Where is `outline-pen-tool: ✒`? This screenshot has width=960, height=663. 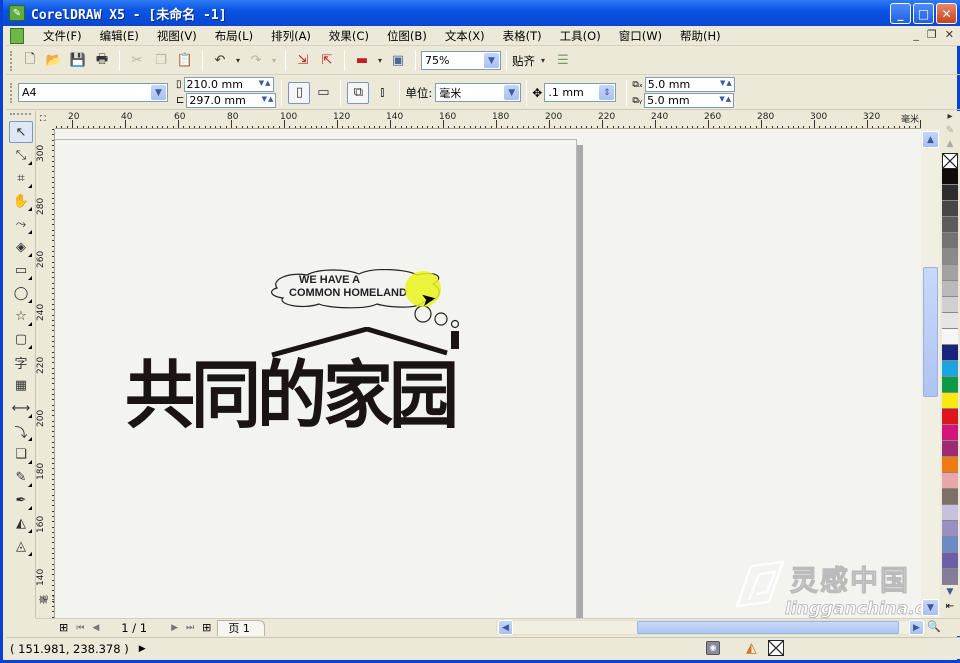
outline-pen-tool: ✒ is located at coordinates (21, 500).